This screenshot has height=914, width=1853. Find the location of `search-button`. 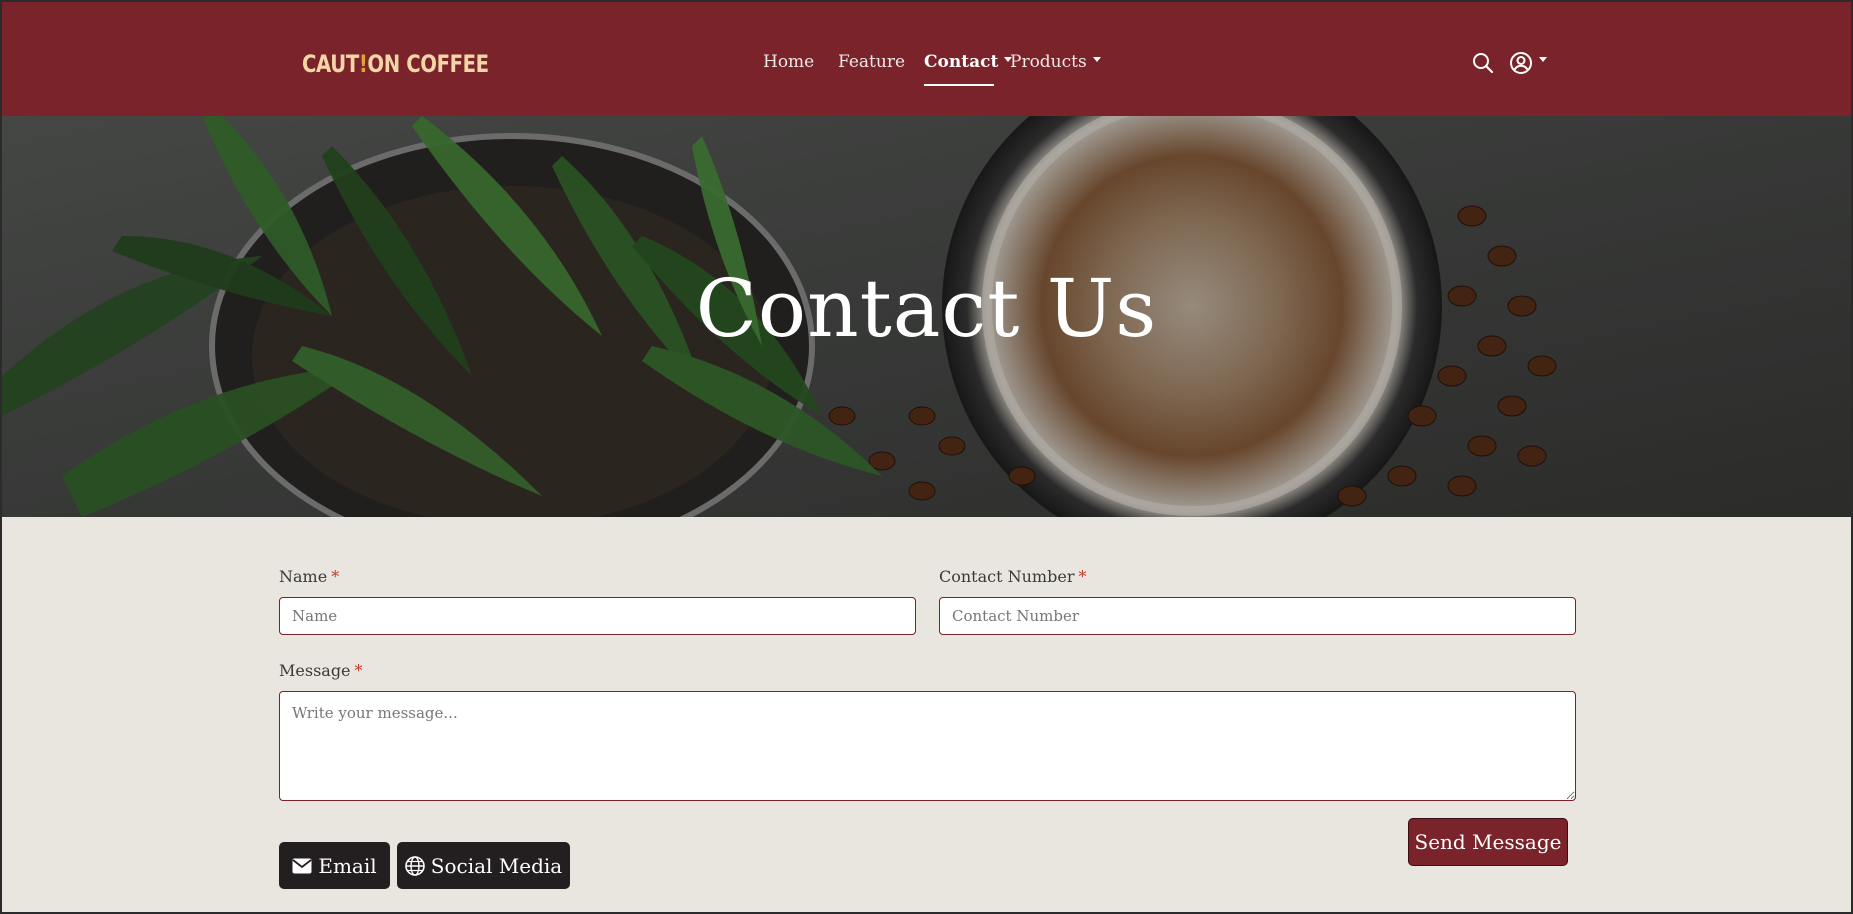

search-button is located at coordinates (1483, 65).